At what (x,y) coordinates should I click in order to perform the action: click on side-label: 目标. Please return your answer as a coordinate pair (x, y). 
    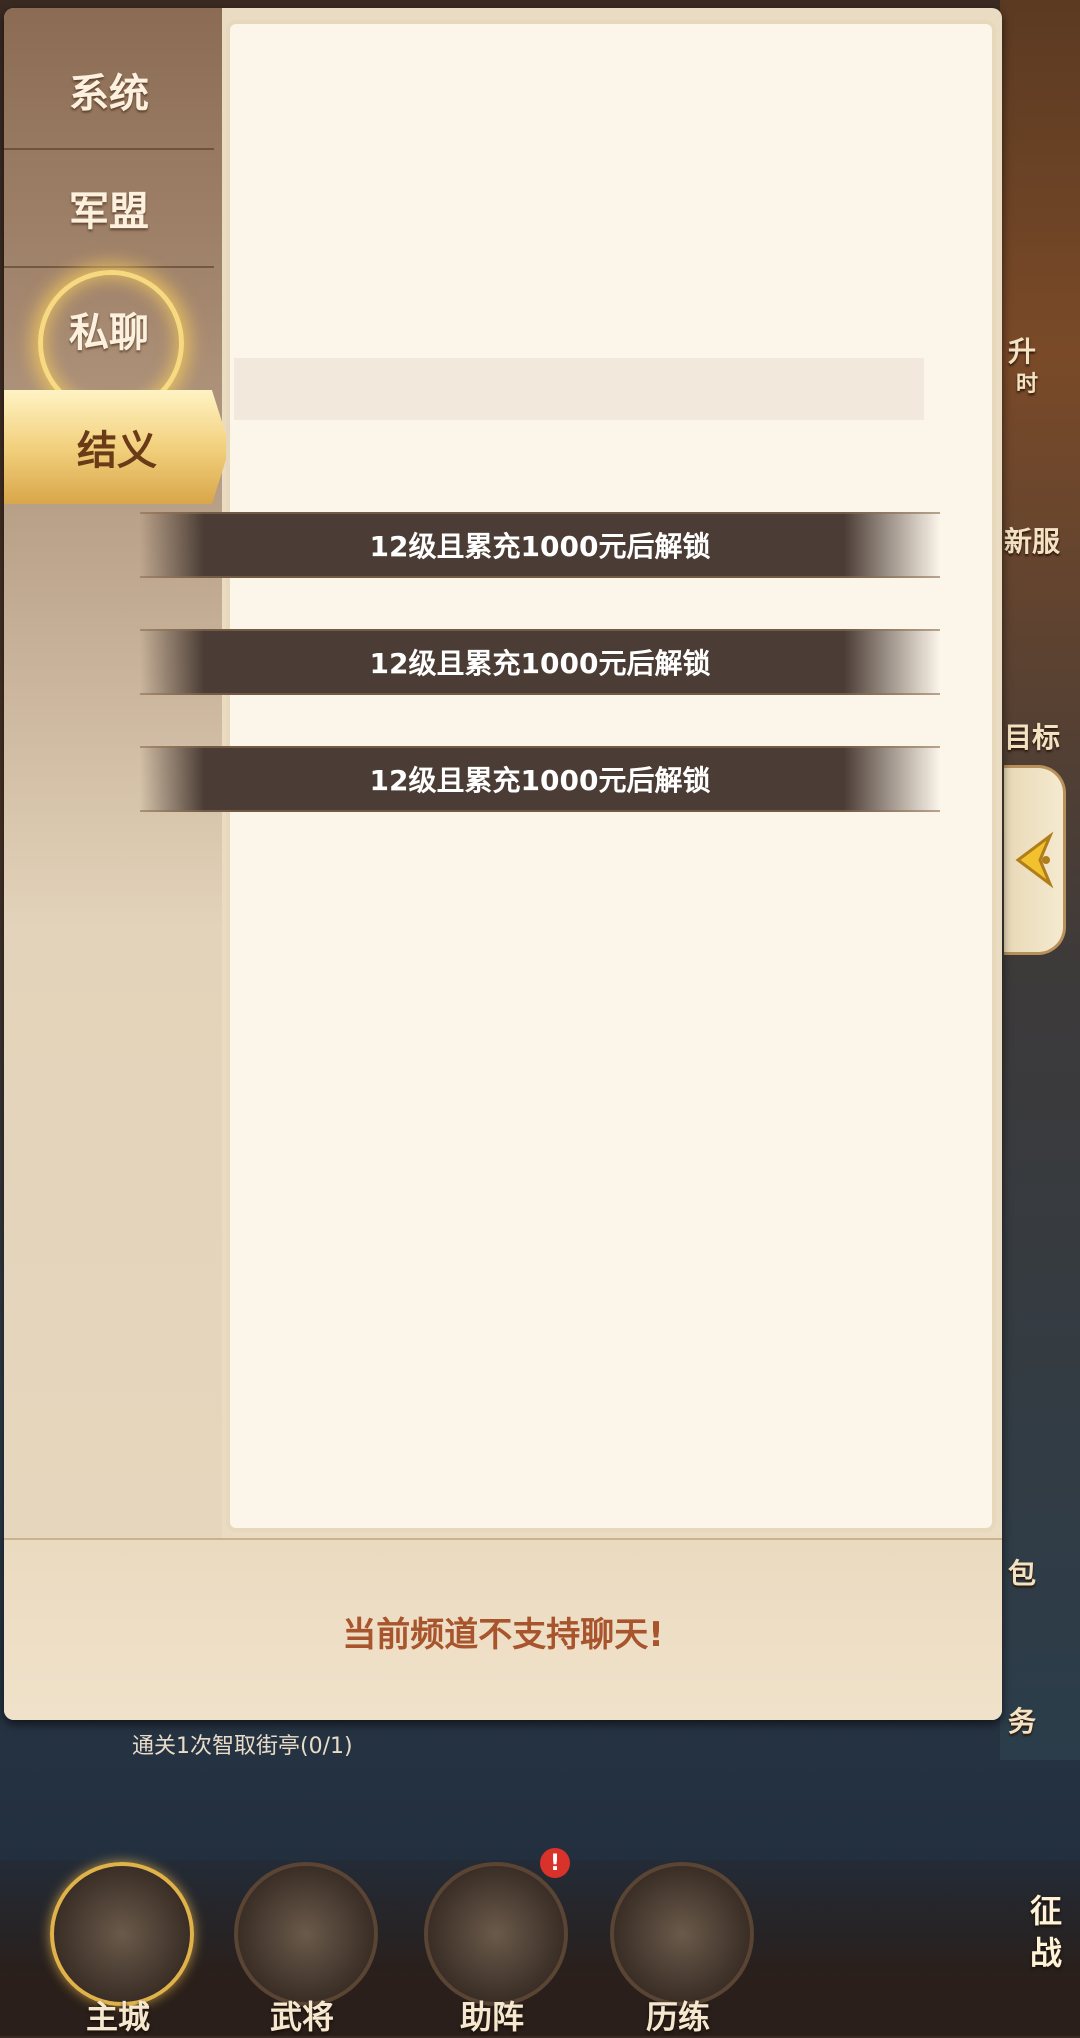
    Looking at the image, I should click on (1032, 737).